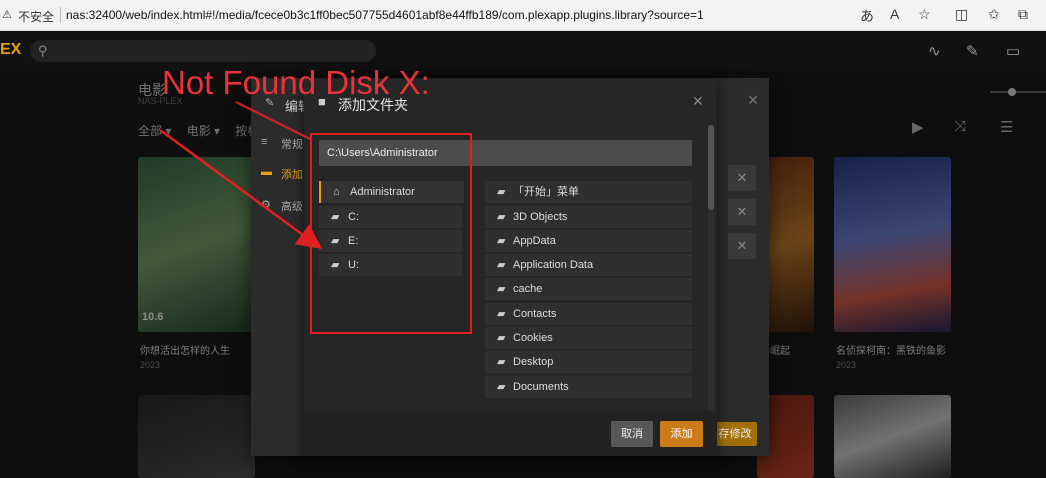 Image resolution: width=1046 pixels, height=478 pixels. I want to click on annotation-arrow, so click(241, 188).